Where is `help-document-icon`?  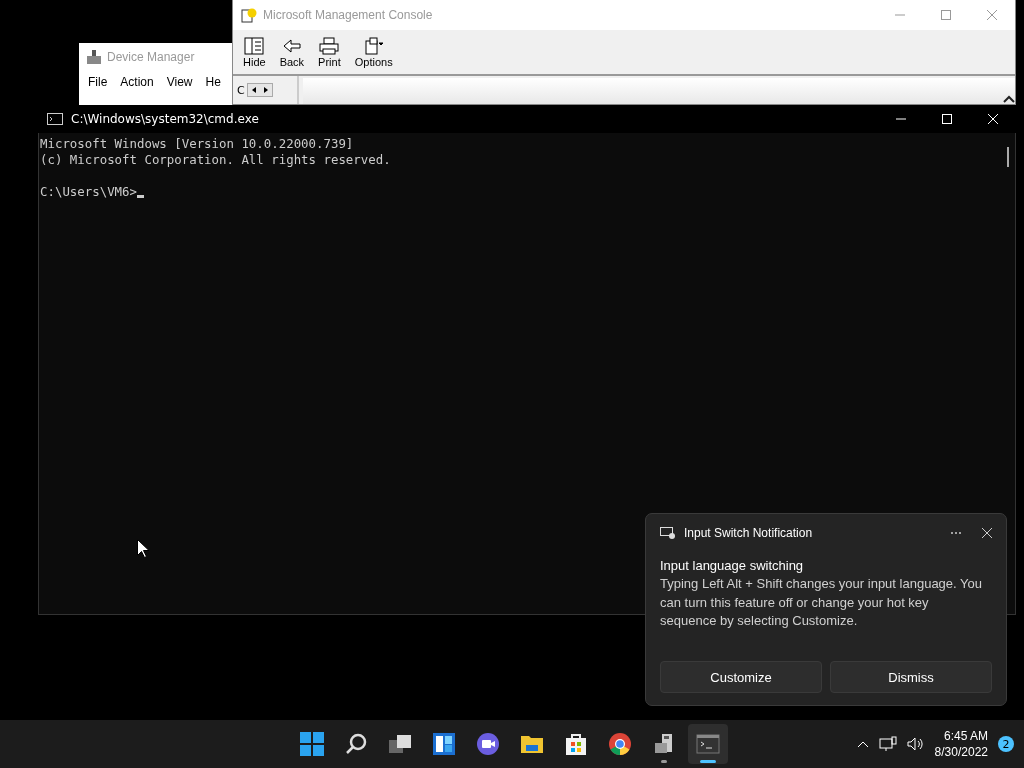
help-document-icon is located at coordinates (249, 15).